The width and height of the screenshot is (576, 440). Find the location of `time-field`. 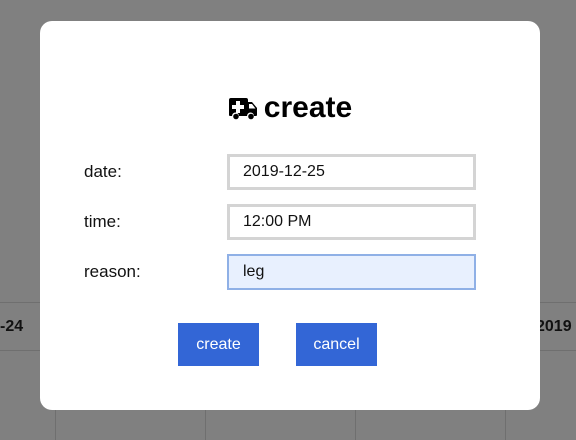

time-field is located at coordinates (351, 222).